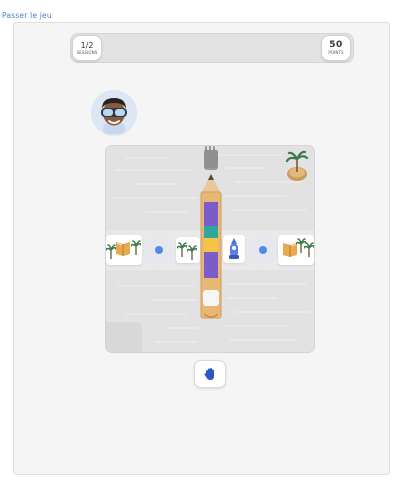 The height and width of the screenshot is (481, 400). What do you see at coordinates (27, 15) in the screenshot?
I see `skip-game-link: Passer le jeu` at bounding box center [27, 15].